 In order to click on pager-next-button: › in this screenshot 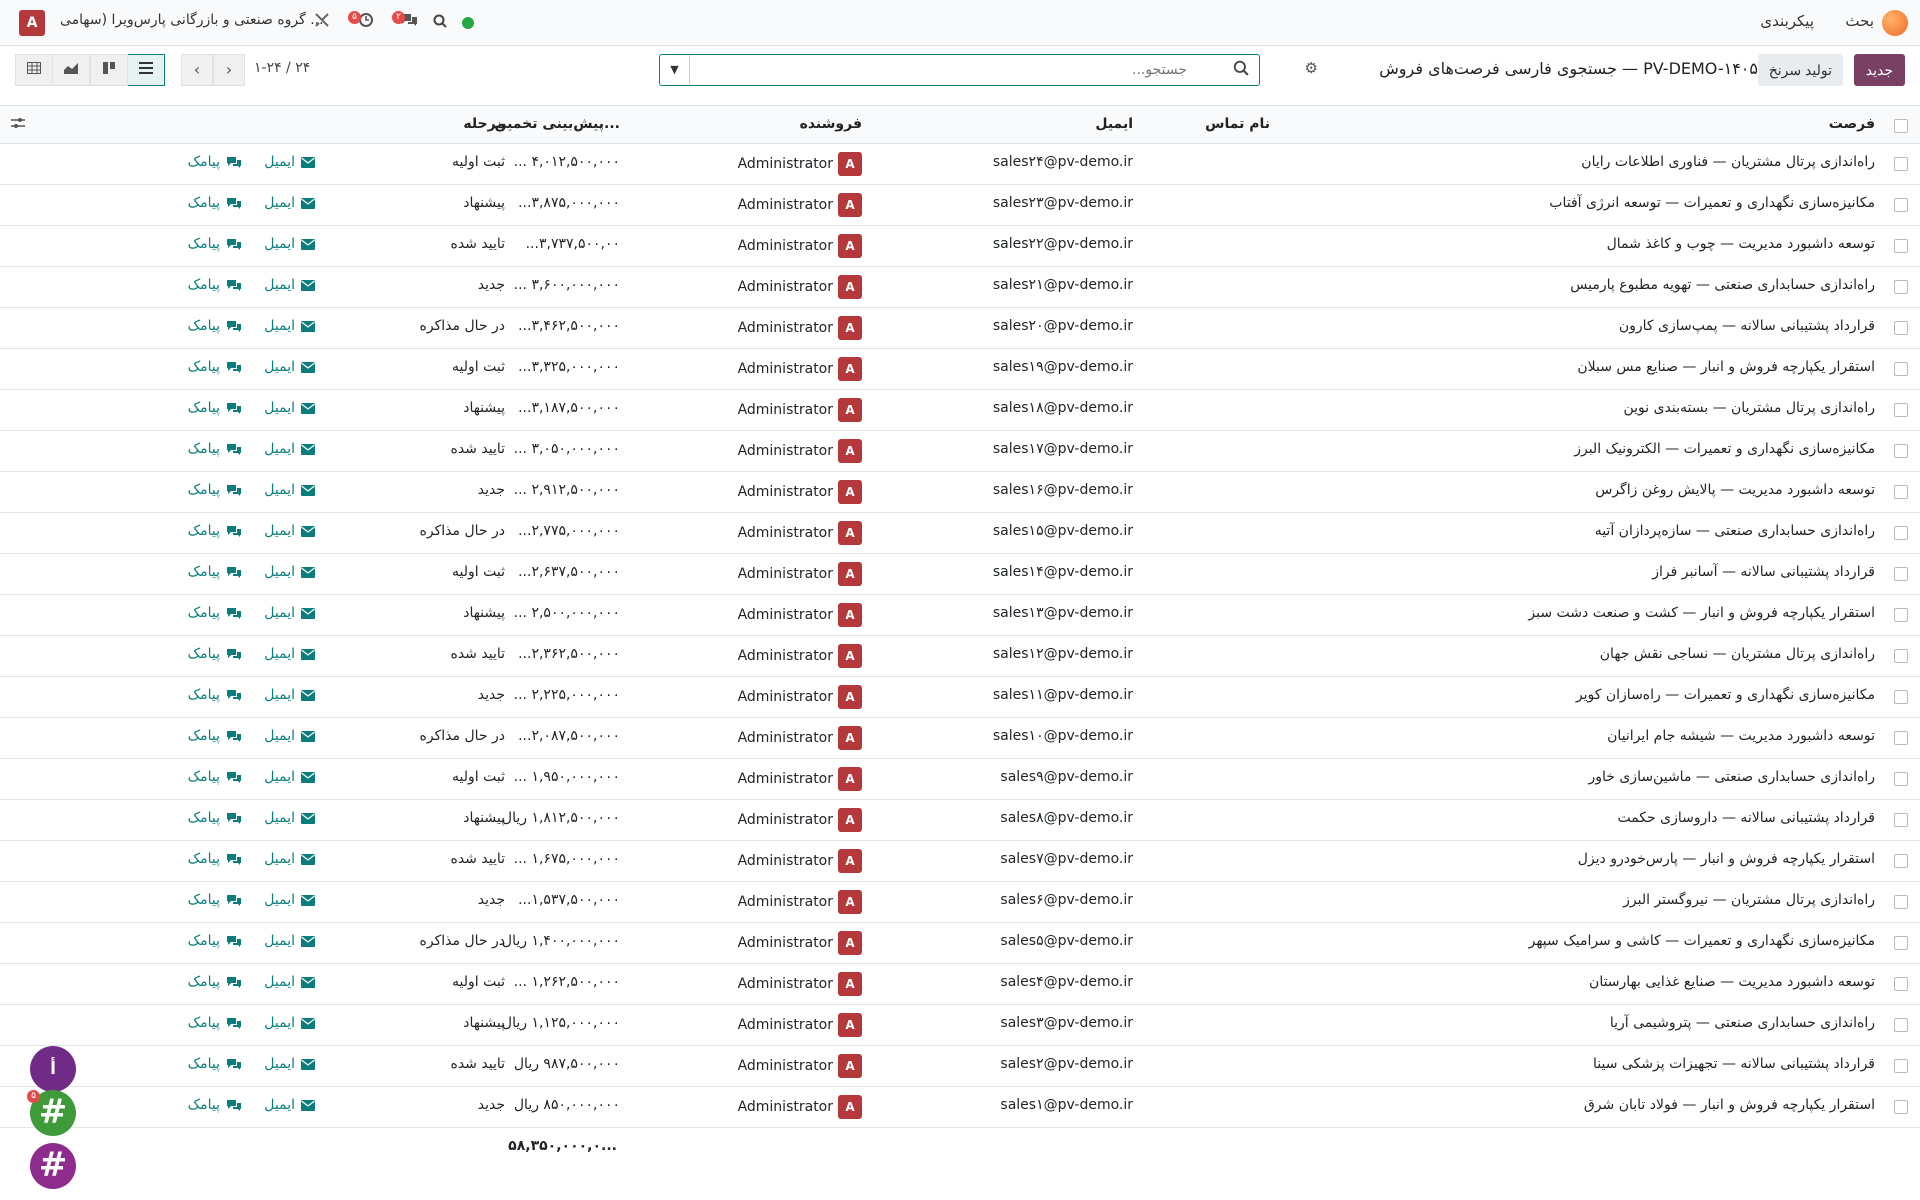, I will do `click(229, 70)`.